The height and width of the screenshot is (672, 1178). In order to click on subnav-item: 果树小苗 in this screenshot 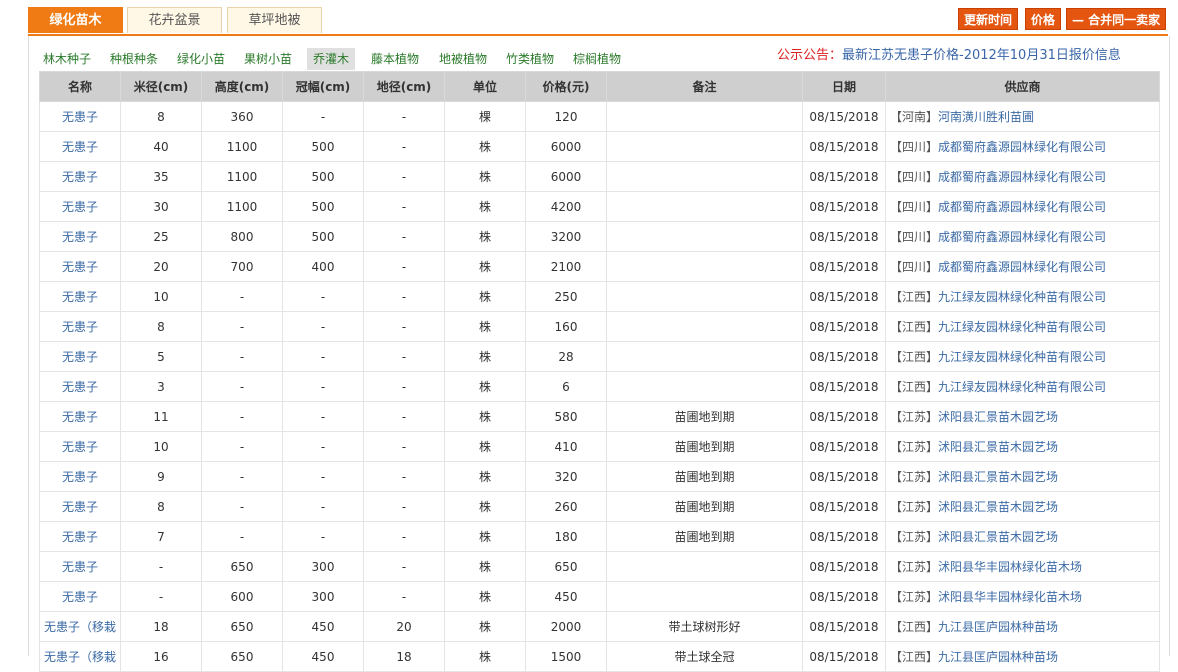, I will do `click(268, 59)`.